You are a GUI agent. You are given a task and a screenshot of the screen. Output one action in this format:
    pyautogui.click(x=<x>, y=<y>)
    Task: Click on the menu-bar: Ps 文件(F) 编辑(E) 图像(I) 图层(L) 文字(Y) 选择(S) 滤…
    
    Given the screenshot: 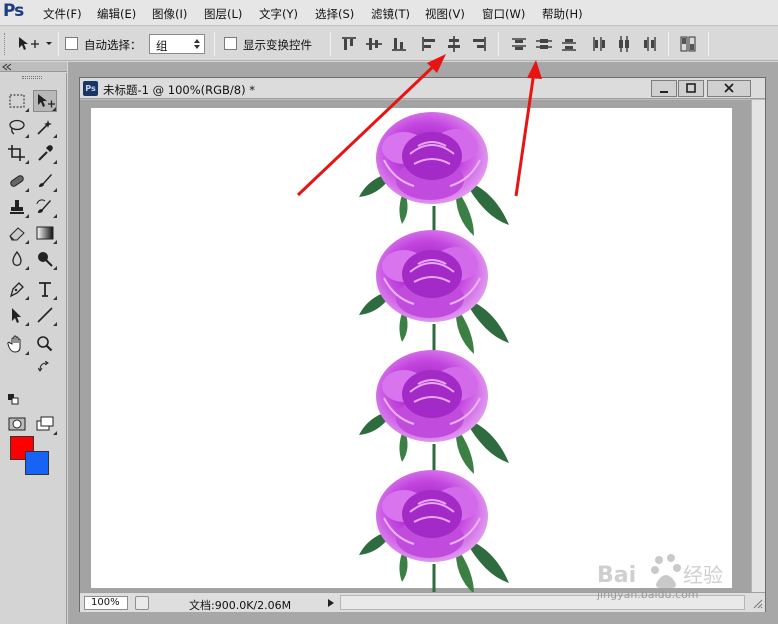 What is the action you would take?
    pyautogui.click(x=389, y=13)
    